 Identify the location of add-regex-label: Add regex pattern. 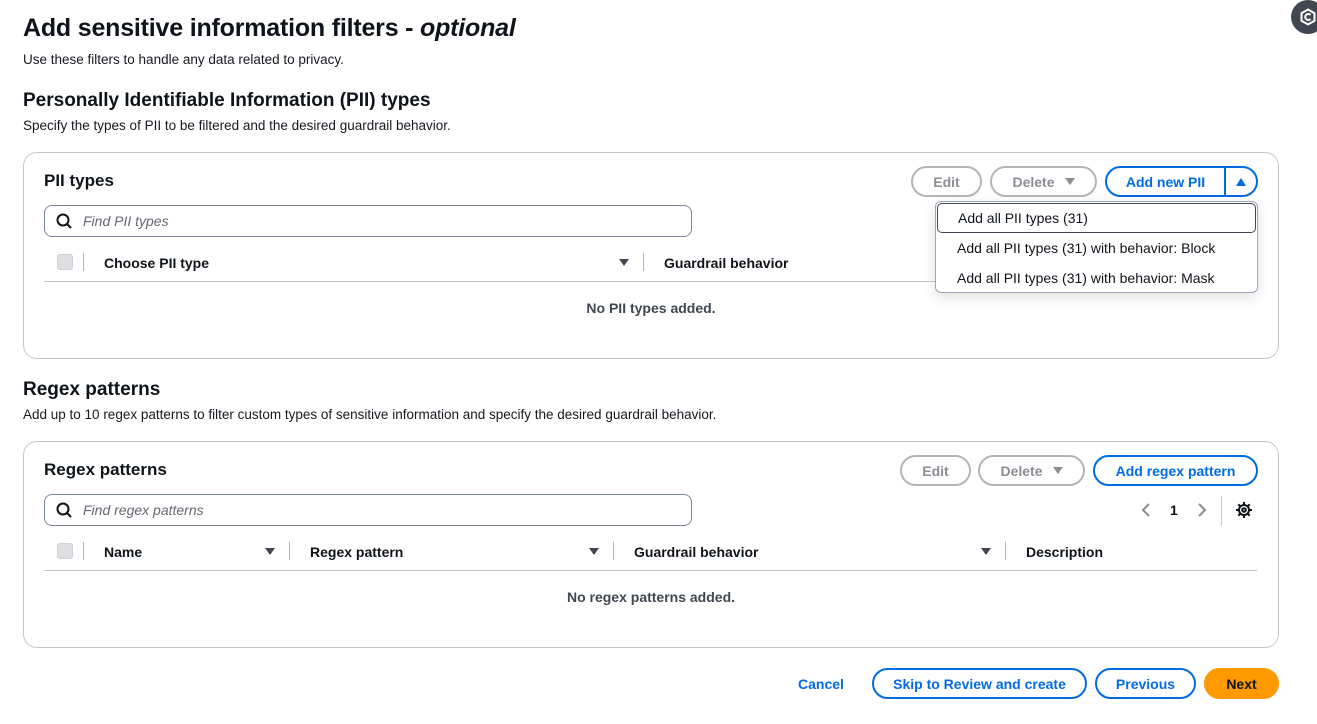
(1175, 470).